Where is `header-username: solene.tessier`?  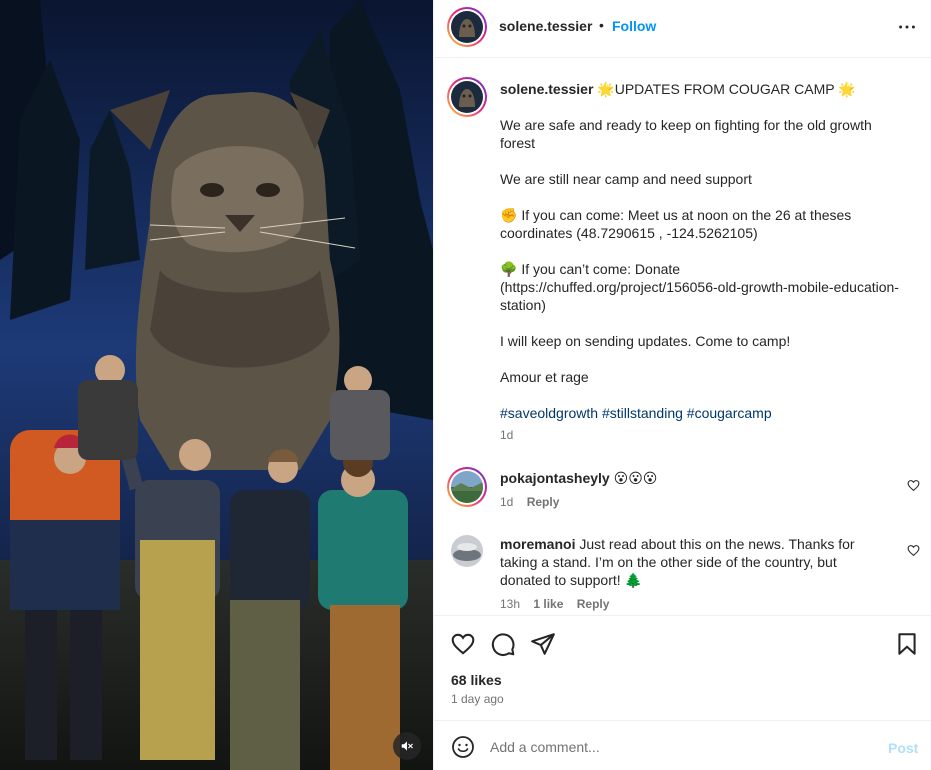 header-username: solene.tessier is located at coordinates (545, 26).